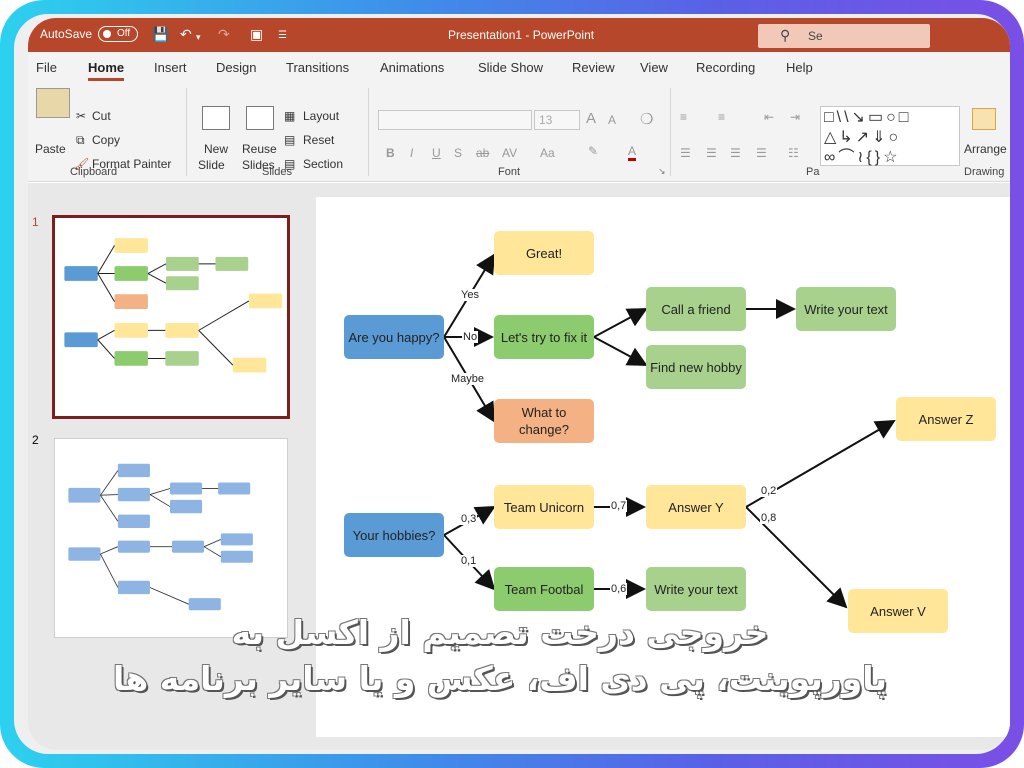 This screenshot has height=768, width=1024. Describe the element at coordinates (394, 337) in the screenshot. I see `node-are-you-happy: Are you happy?` at that location.